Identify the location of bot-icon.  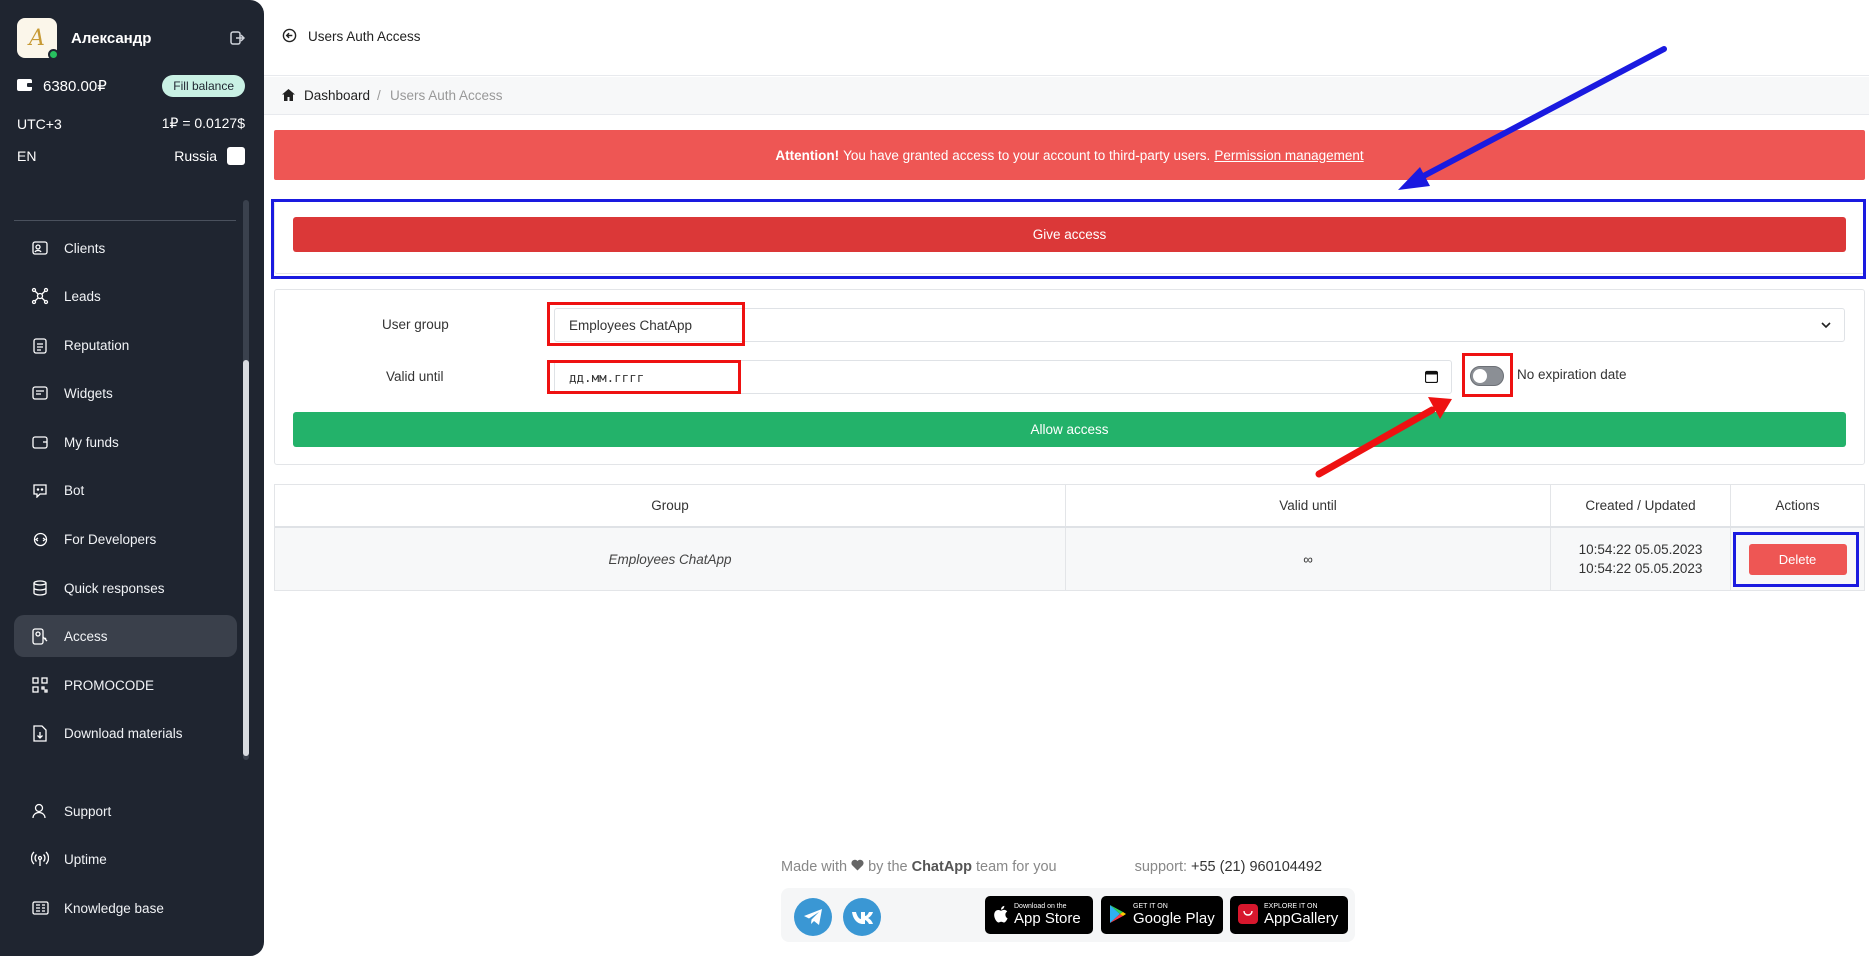
(40, 490).